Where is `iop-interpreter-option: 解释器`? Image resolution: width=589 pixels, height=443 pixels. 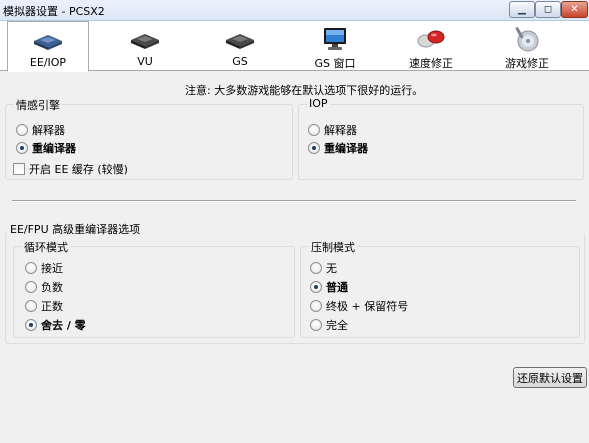
iop-interpreter-option: 解释器 is located at coordinates (332, 130).